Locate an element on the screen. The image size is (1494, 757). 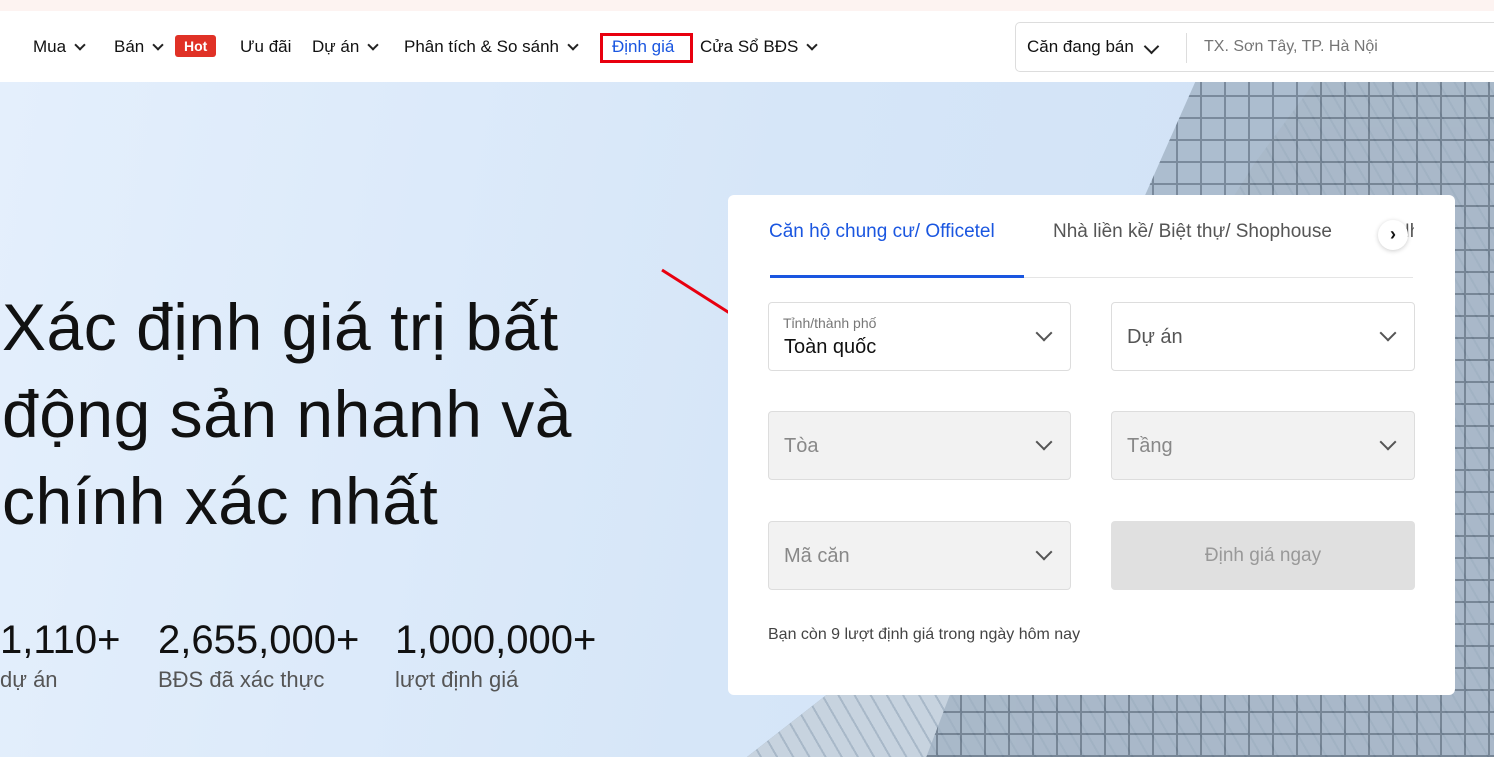
nav-label: Mua is located at coordinates (50, 46).